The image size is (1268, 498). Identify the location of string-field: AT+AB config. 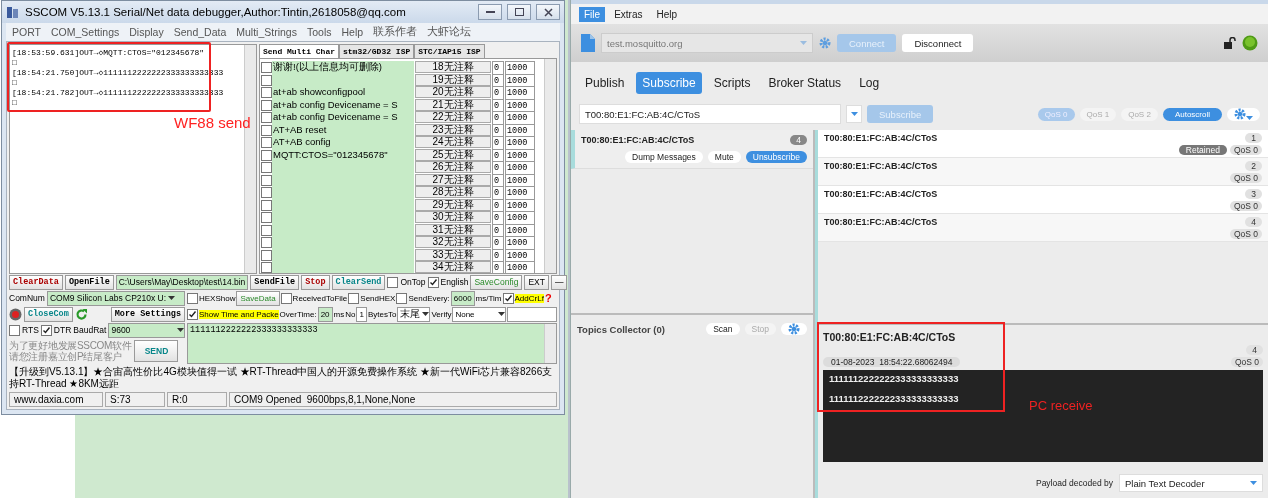
(343, 143).